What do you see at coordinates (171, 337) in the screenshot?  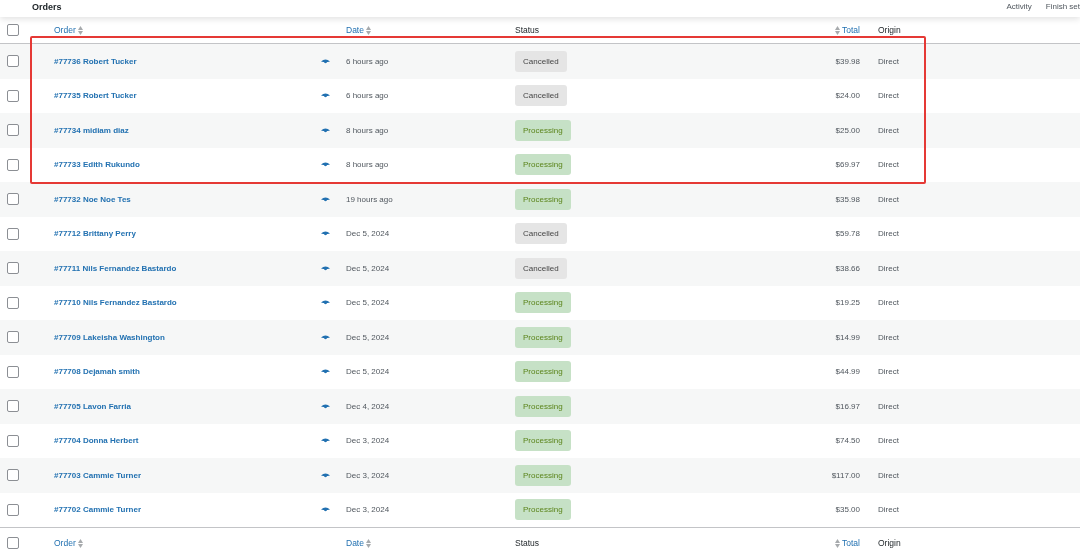 I see `order-link: #77709 Lakeisha Washington` at bounding box center [171, 337].